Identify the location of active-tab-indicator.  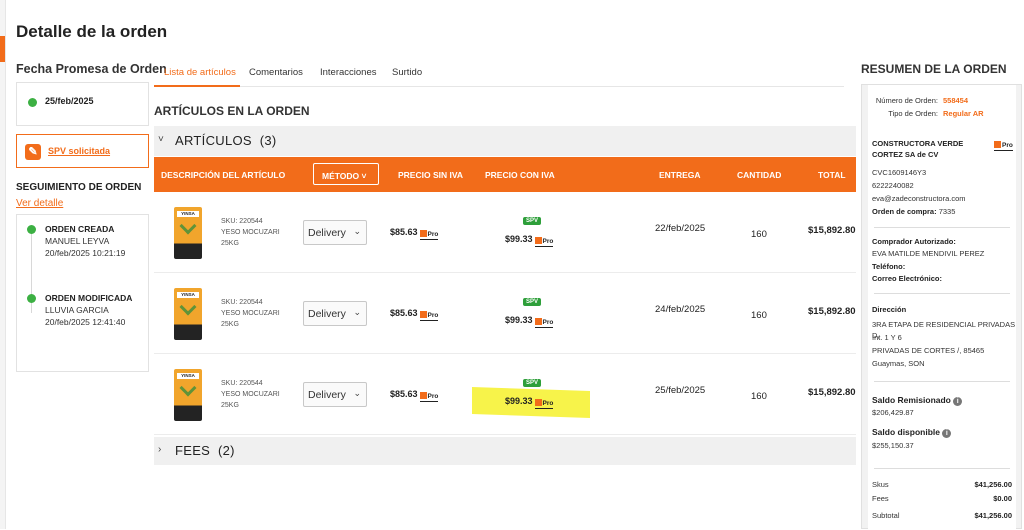
(197, 86).